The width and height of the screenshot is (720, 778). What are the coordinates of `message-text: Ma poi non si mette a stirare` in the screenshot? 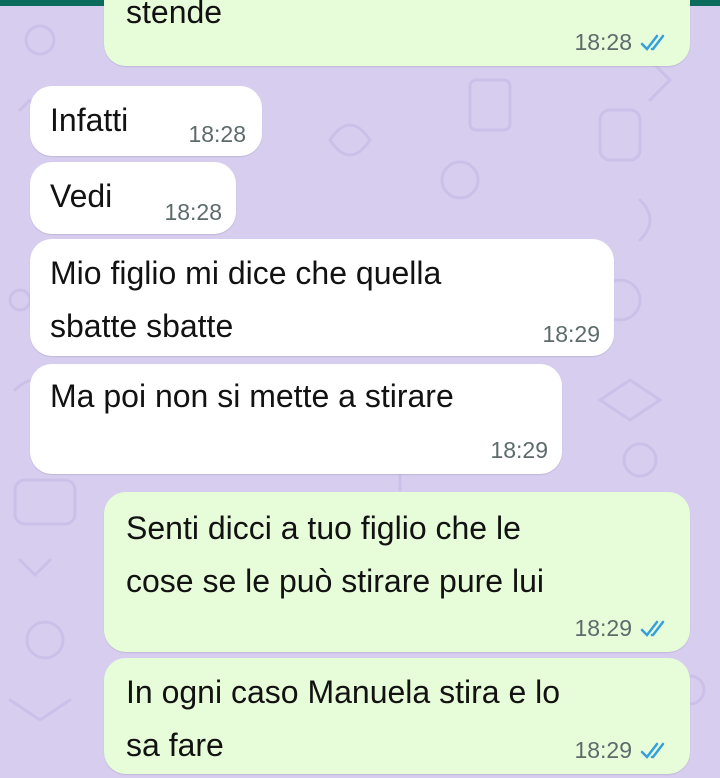 It's located at (252, 396).